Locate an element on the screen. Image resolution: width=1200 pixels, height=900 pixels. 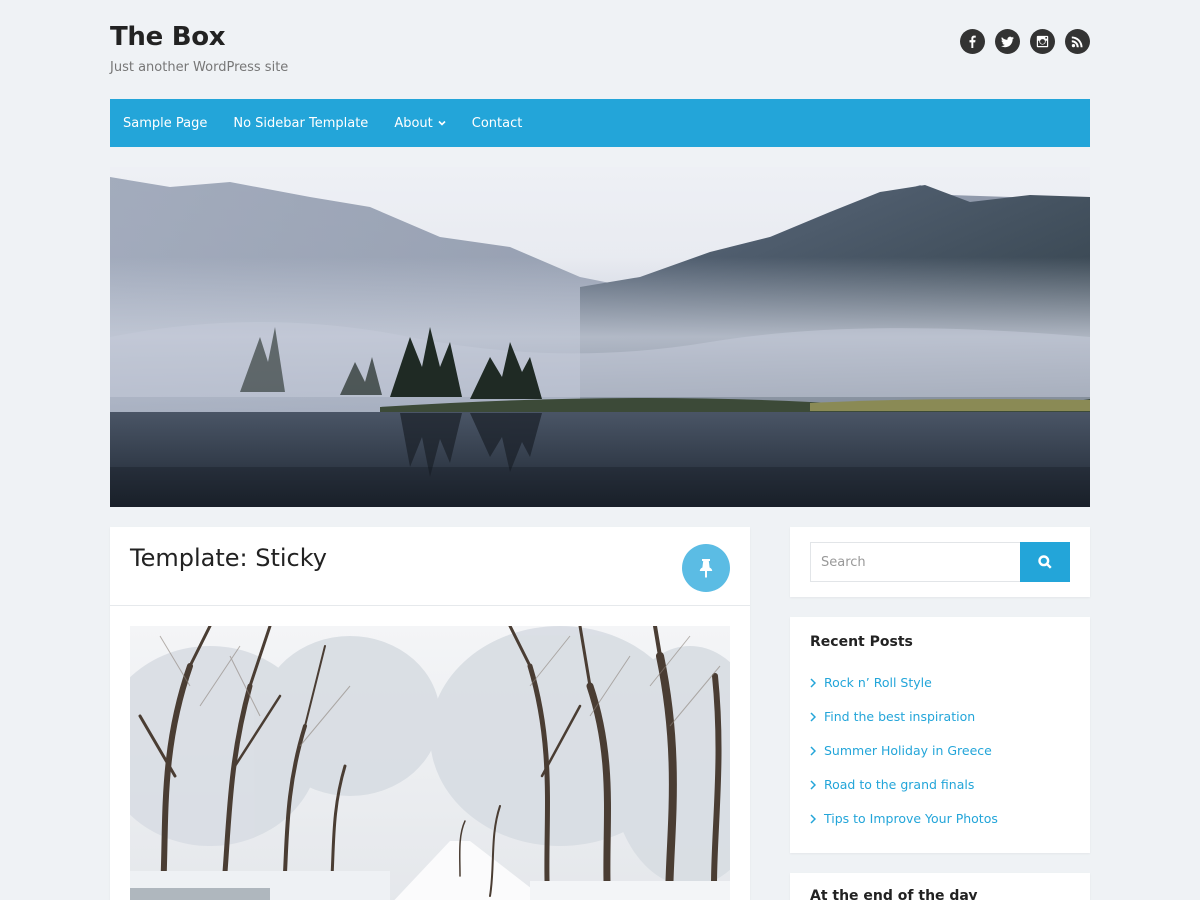
widget-title: At the end of the day is located at coordinates (894, 894).